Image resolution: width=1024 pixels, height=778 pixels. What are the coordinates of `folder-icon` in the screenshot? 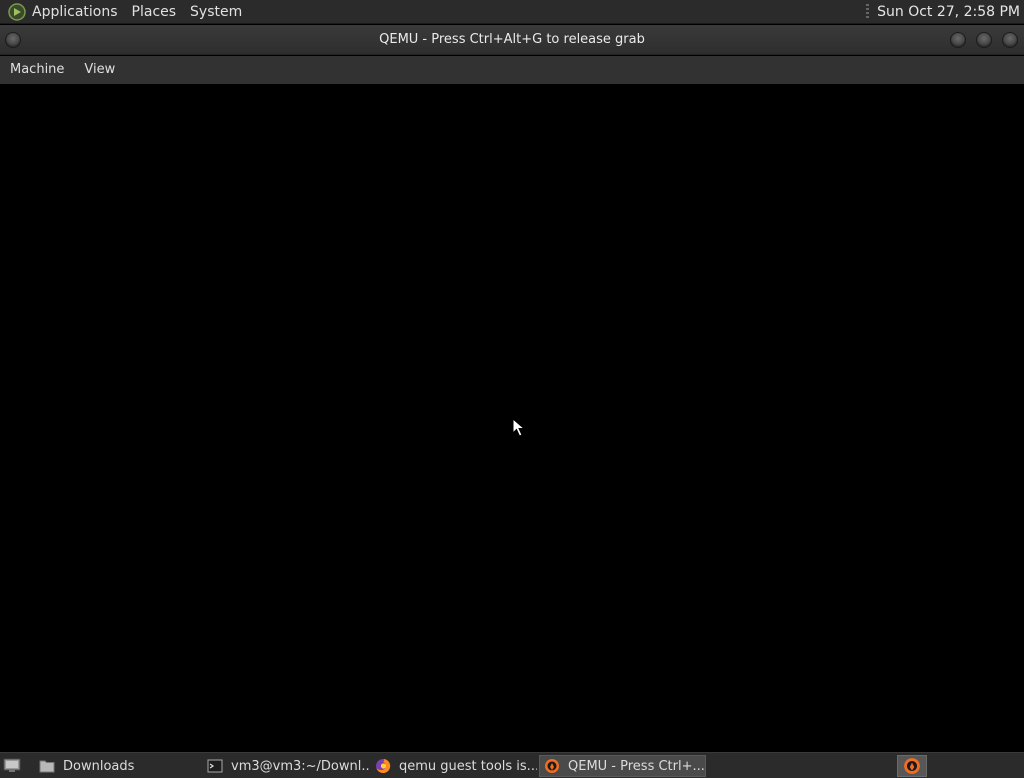 It's located at (47, 766).